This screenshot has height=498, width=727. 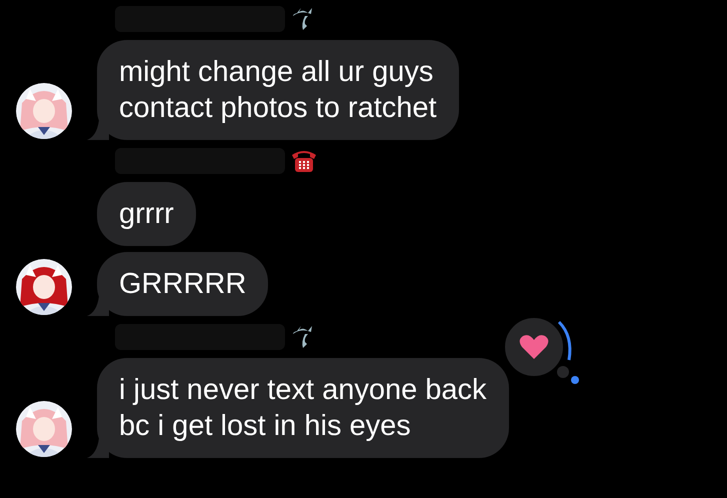 I want to click on telephone-icon, so click(x=304, y=161).